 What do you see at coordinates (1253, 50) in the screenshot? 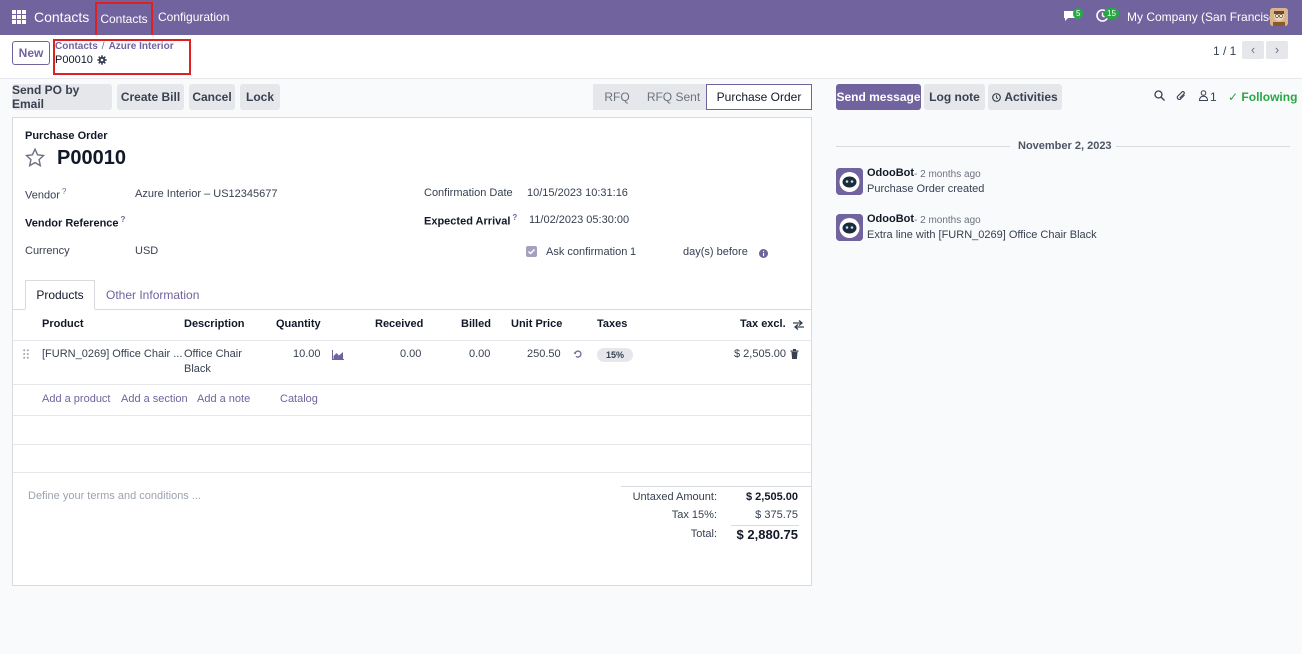
I see `pager-previous-button: ‹` at bounding box center [1253, 50].